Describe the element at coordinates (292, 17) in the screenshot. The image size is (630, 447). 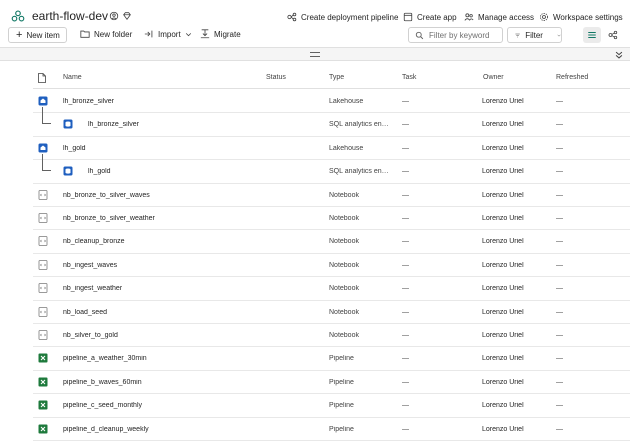
I see `deployment-pipeline-icon` at that location.